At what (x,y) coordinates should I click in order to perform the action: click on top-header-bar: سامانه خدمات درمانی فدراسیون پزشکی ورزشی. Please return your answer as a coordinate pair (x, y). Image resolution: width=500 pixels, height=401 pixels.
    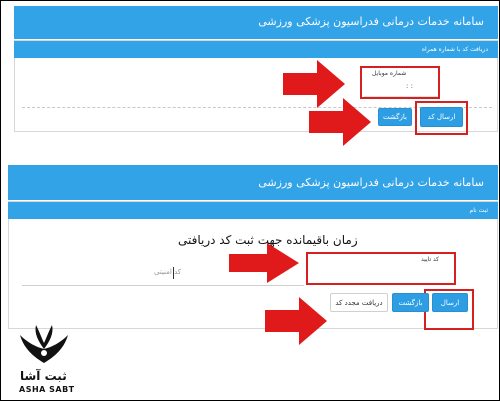
    Looking at the image, I should click on (256, 22).